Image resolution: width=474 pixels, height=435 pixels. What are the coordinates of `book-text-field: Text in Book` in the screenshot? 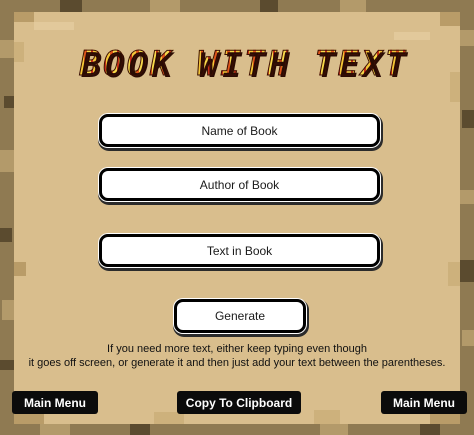 It's located at (239, 250).